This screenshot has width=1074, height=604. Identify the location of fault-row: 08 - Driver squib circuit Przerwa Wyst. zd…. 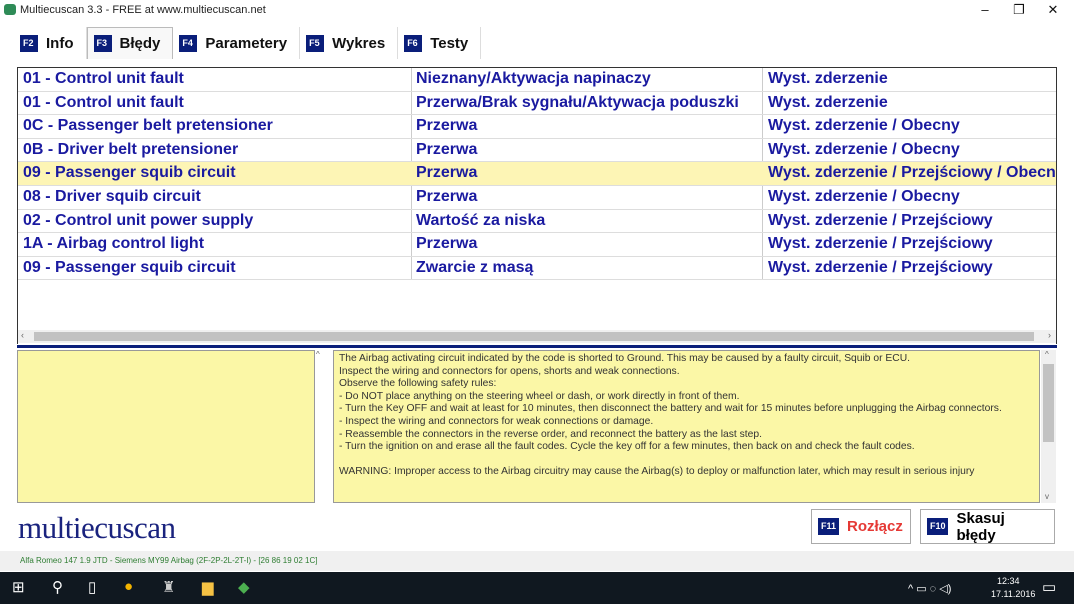
(537, 198).